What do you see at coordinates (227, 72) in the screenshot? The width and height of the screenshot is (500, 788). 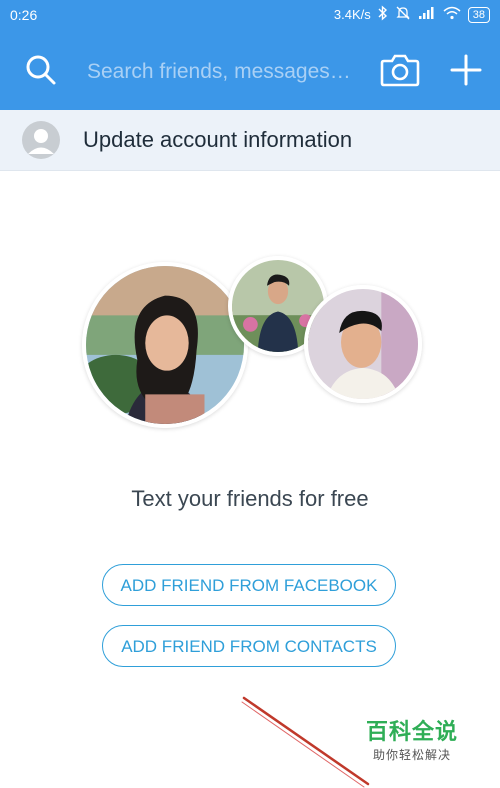 I see `search-input` at bounding box center [227, 72].